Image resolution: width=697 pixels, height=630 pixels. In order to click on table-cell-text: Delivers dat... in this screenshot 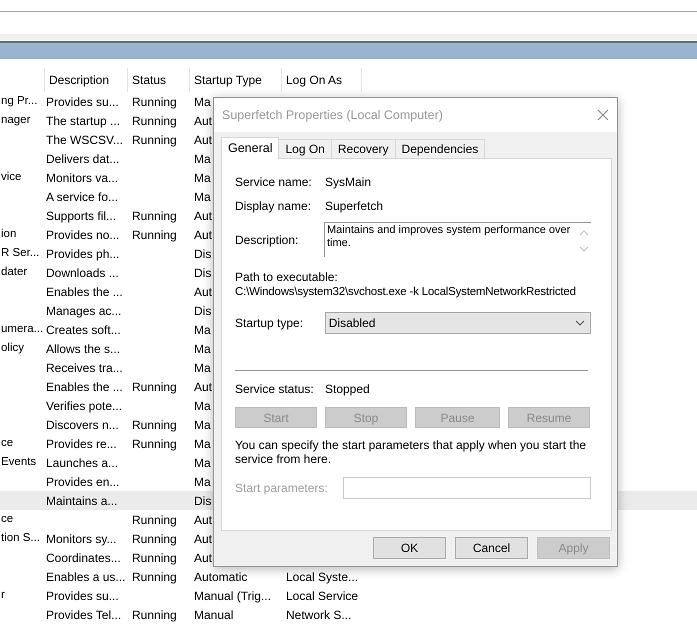, I will do `click(83, 159)`.